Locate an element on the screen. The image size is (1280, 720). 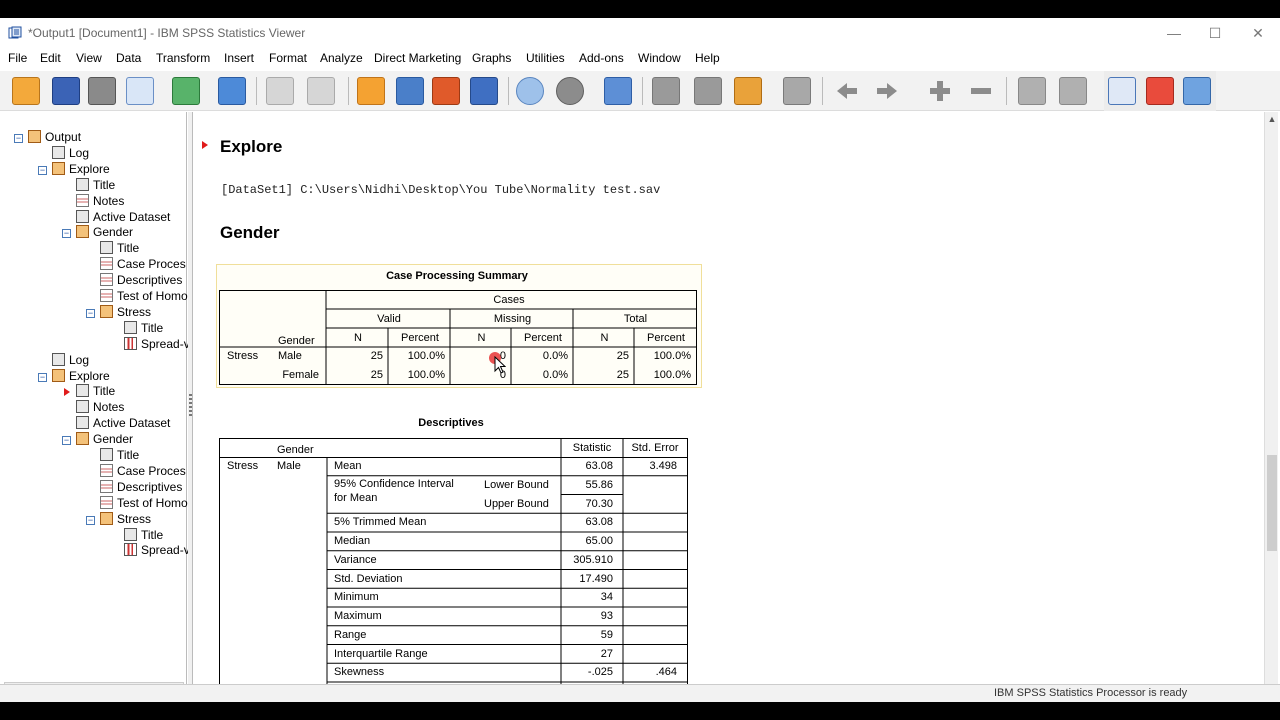
goto-variable-icon is located at coordinates (410, 91).